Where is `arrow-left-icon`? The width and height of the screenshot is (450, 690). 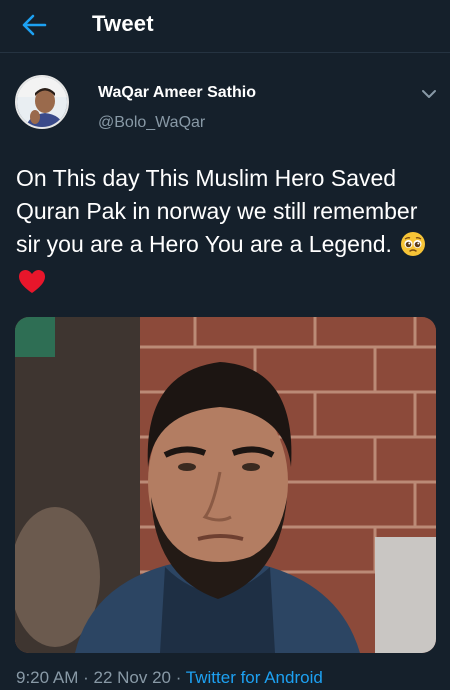 arrow-left-icon is located at coordinates (34, 25).